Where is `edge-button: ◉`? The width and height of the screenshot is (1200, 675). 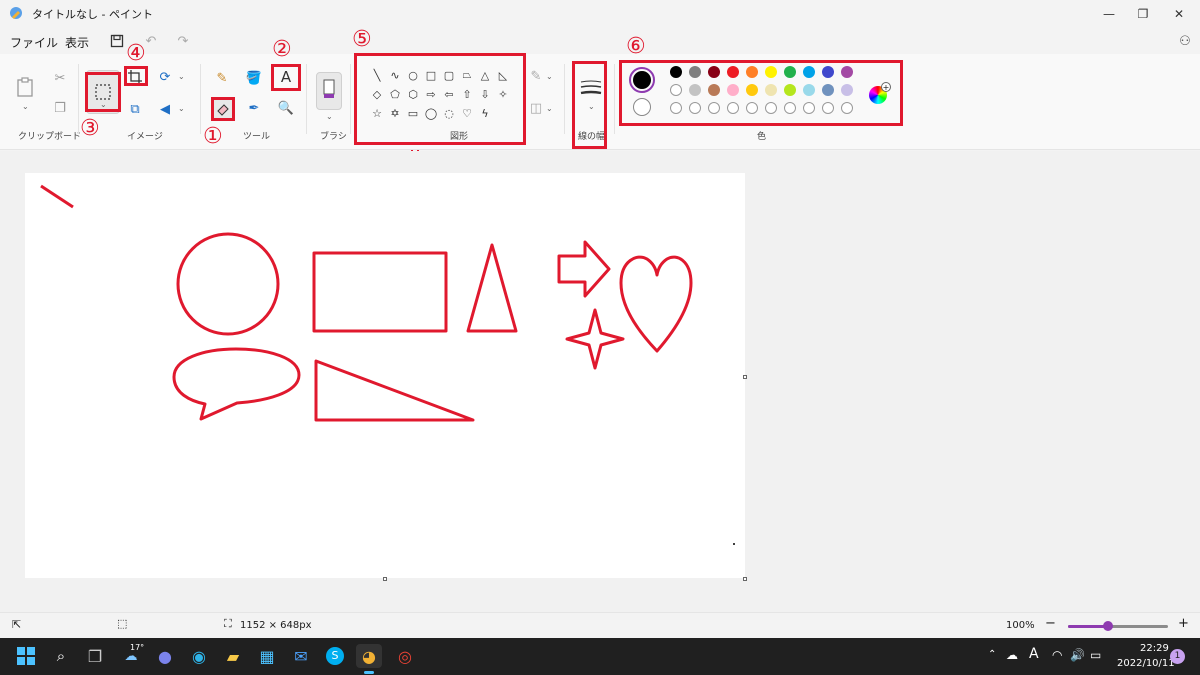 edge-button: ◉ is located at coordinates (199, 656).